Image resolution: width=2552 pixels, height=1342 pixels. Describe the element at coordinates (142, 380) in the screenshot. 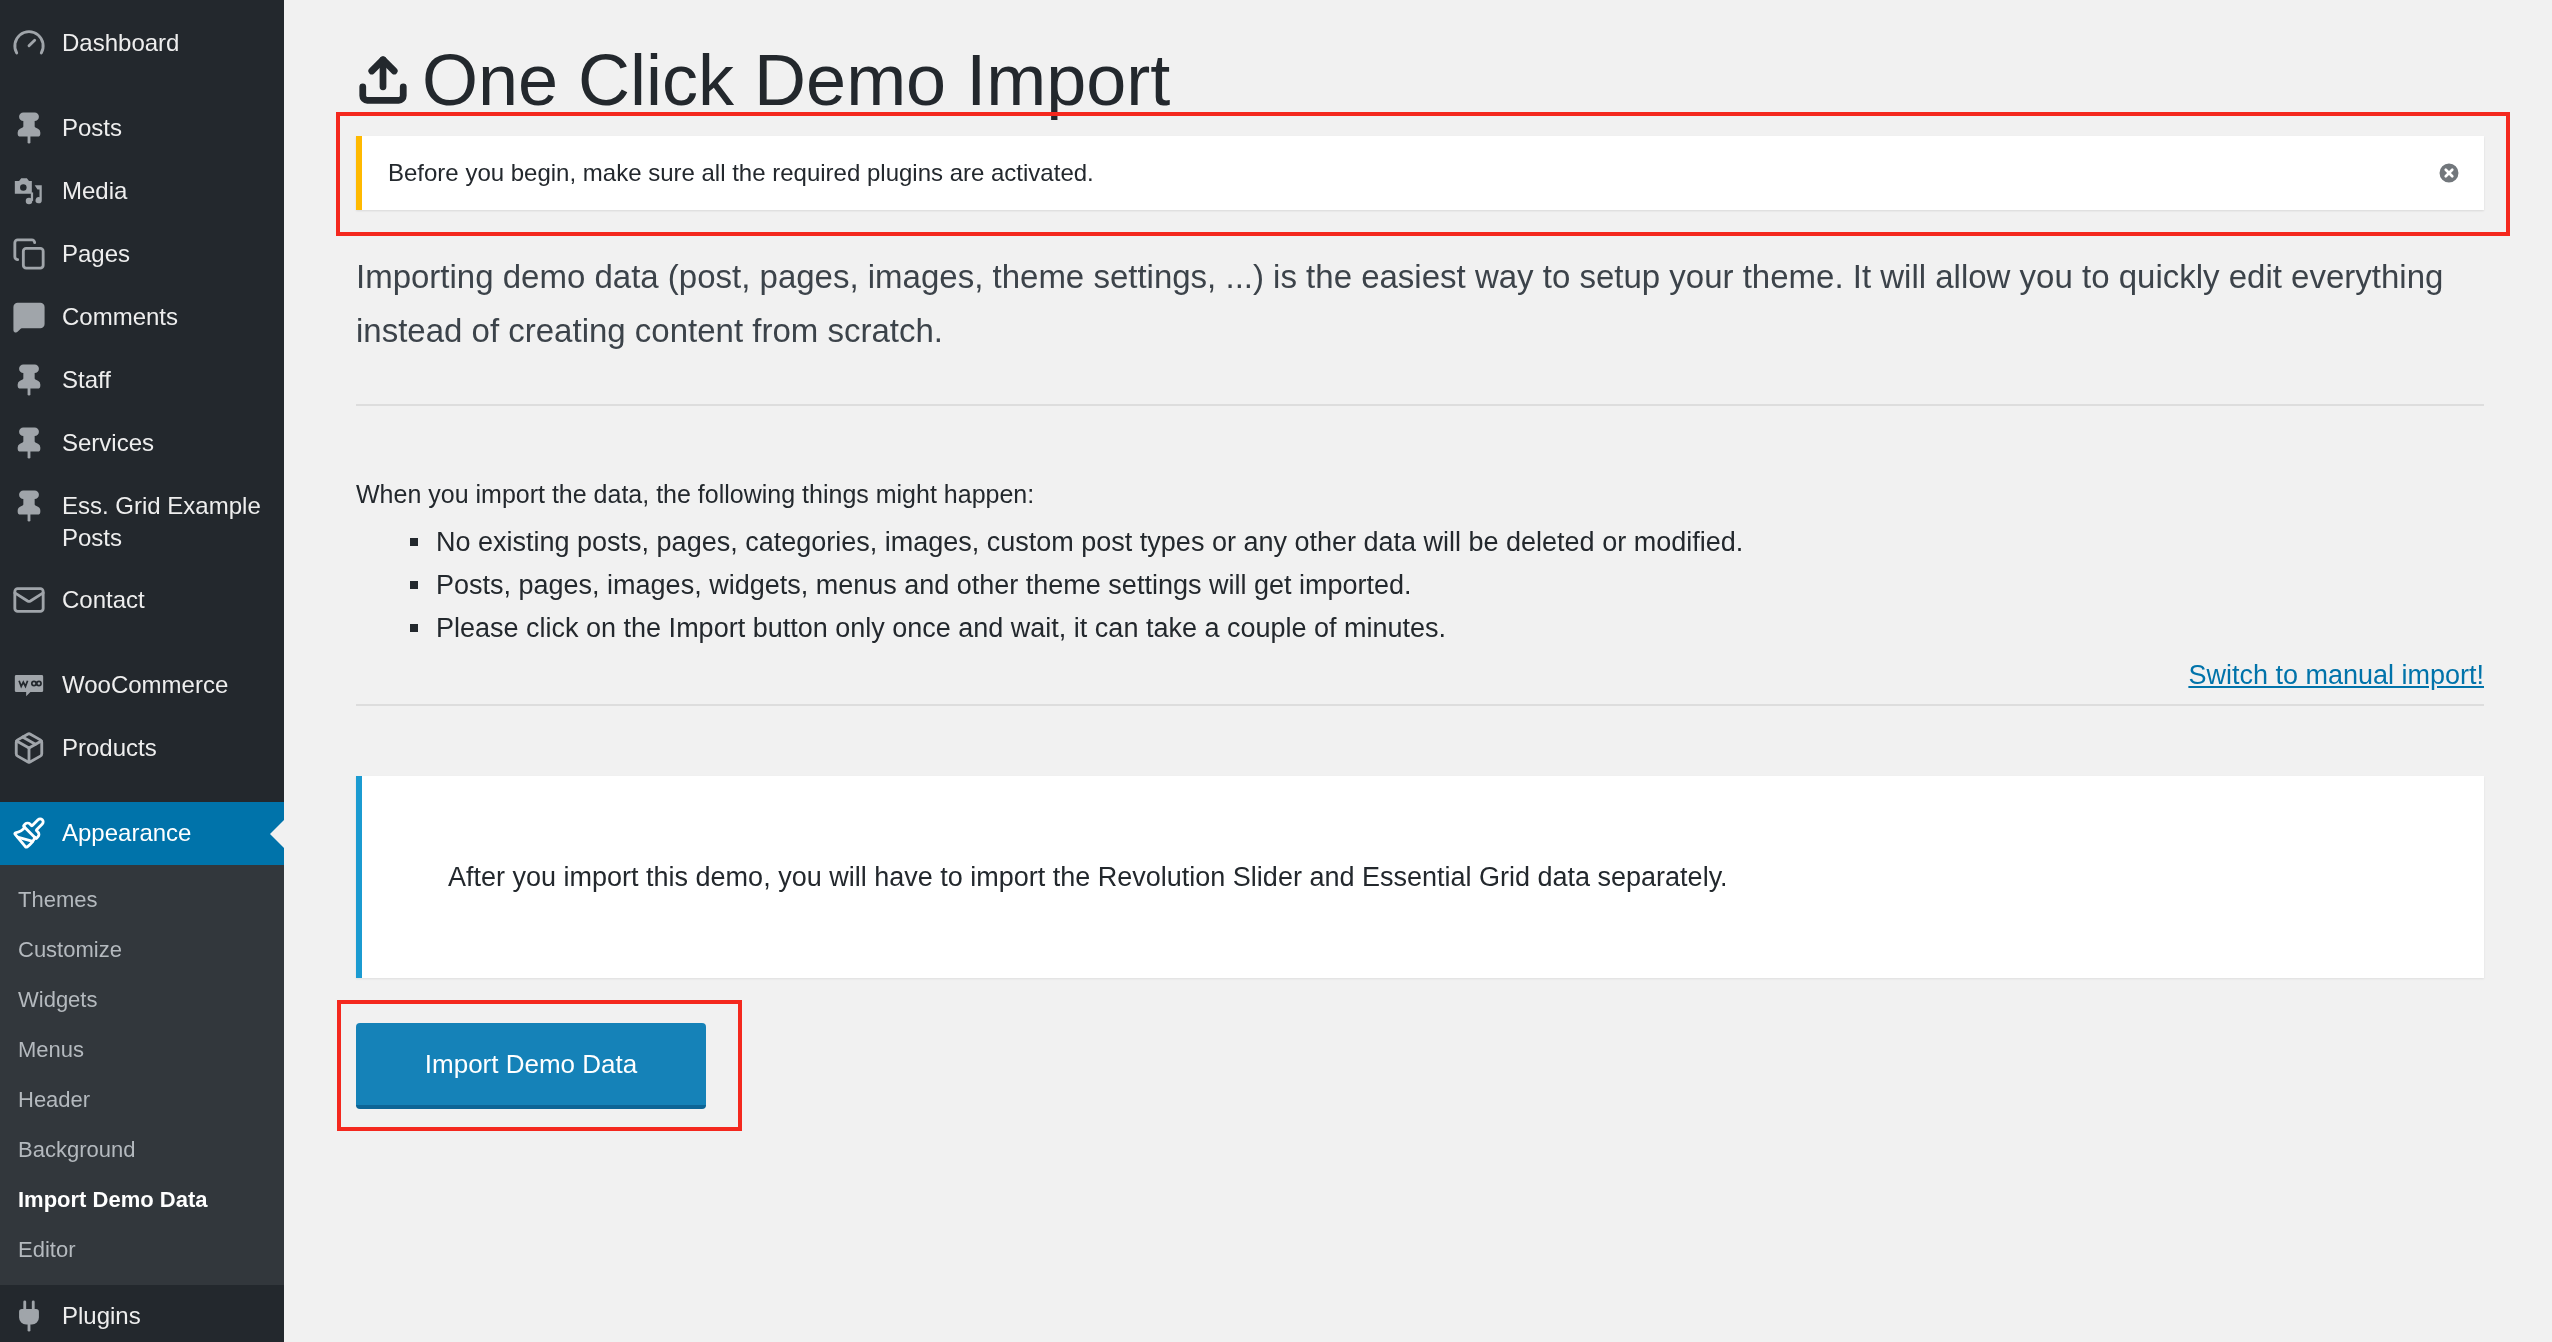

I see `sidebar-menu-item: Staff` at that location.